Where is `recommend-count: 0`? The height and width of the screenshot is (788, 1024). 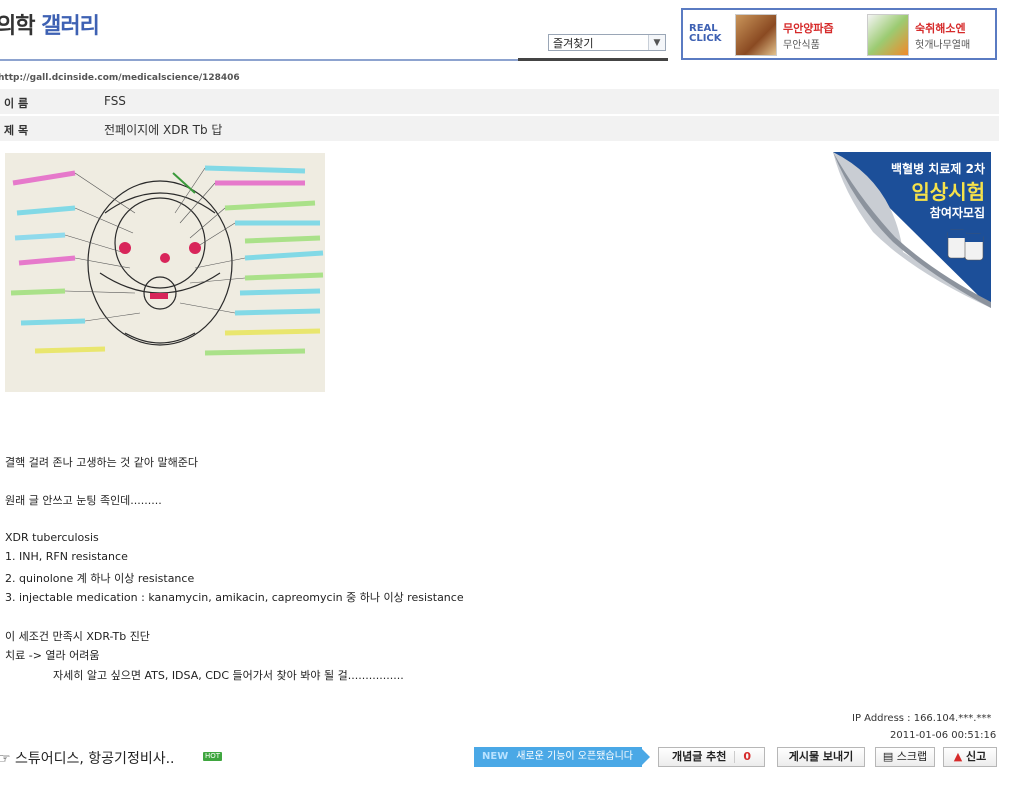
recommend-count: 0 is located at coordinates (747, 756).